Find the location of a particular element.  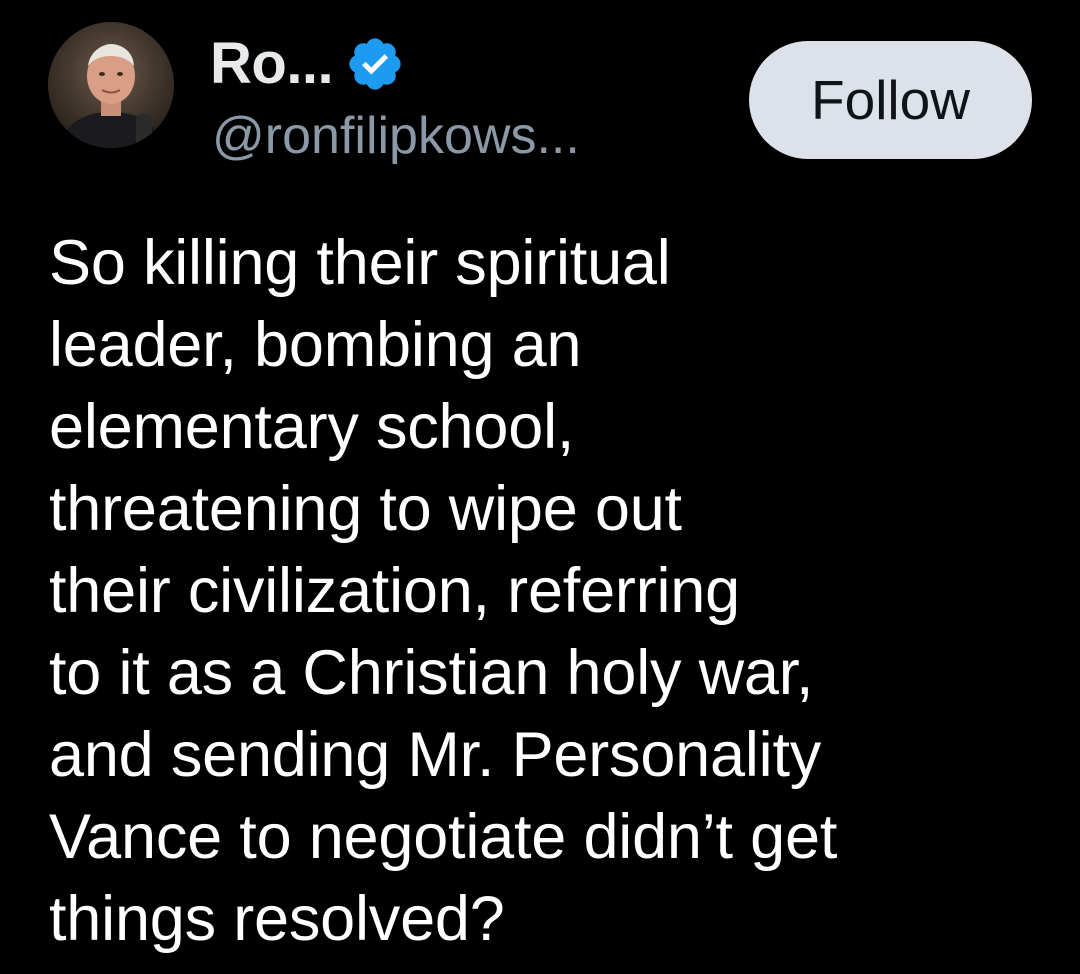

follow-button: Follow is located at coordinates (890, 100).